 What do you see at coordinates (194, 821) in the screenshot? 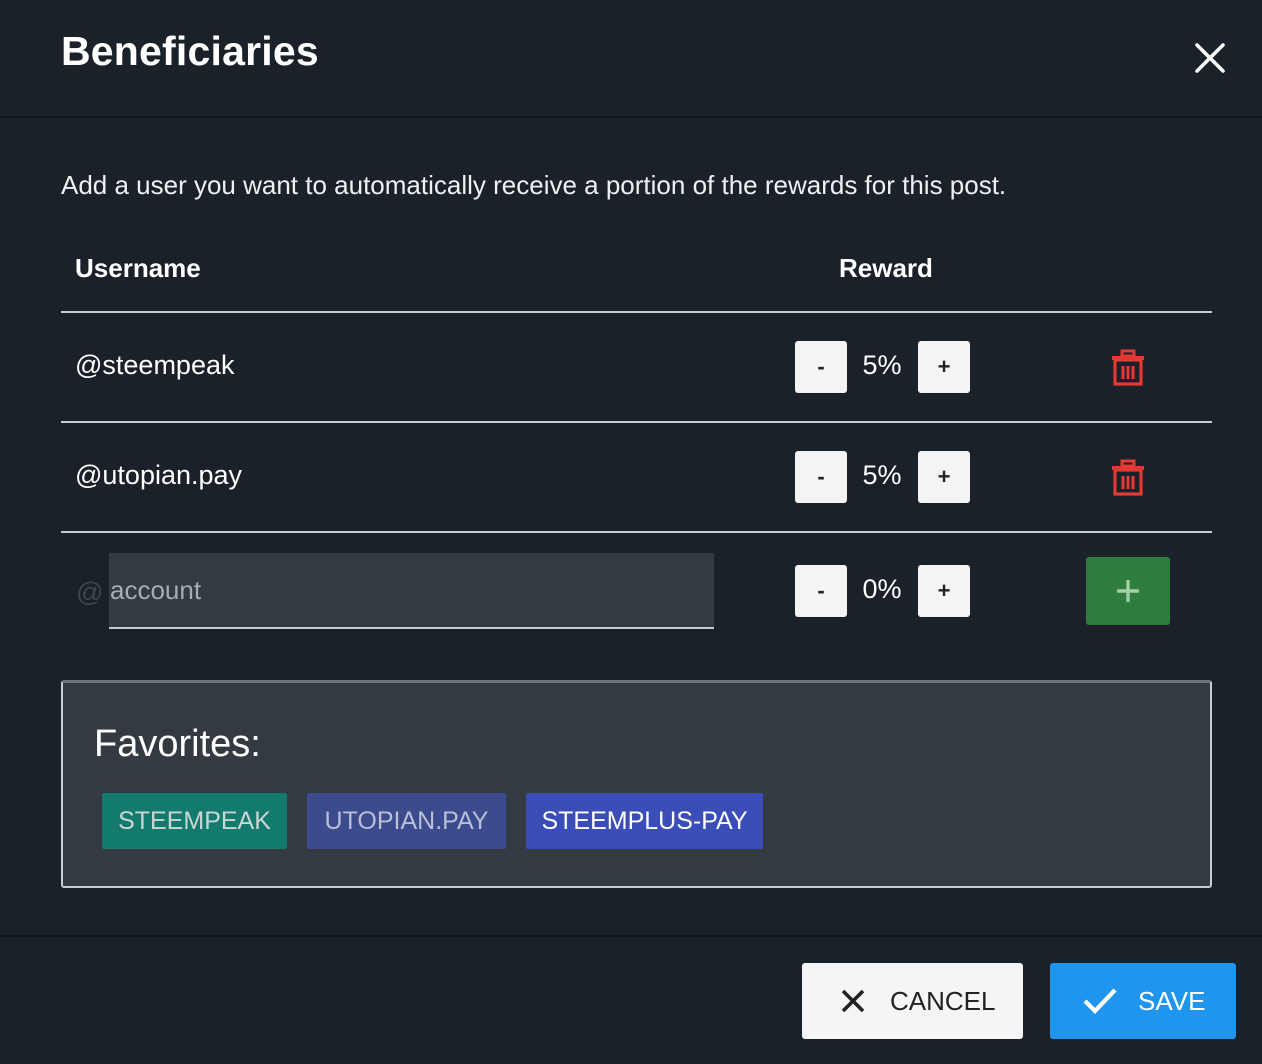
I see `favorite-chip-steempeak: STEEMPEAK` at bounding box center [194, 821].